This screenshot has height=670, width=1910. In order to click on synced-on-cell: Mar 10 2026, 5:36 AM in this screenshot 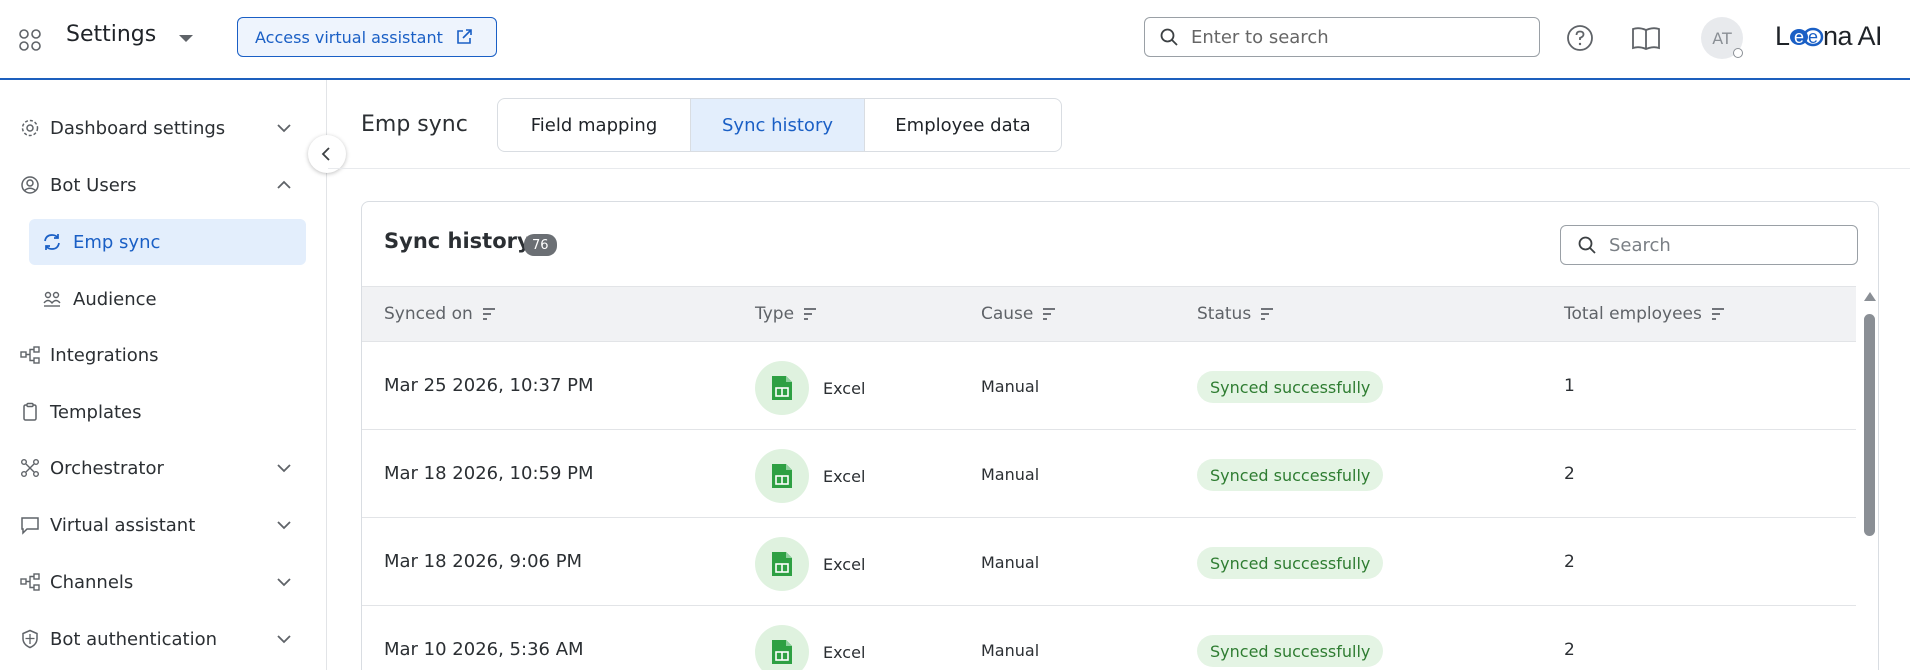, I will do `click(484, 649)`.